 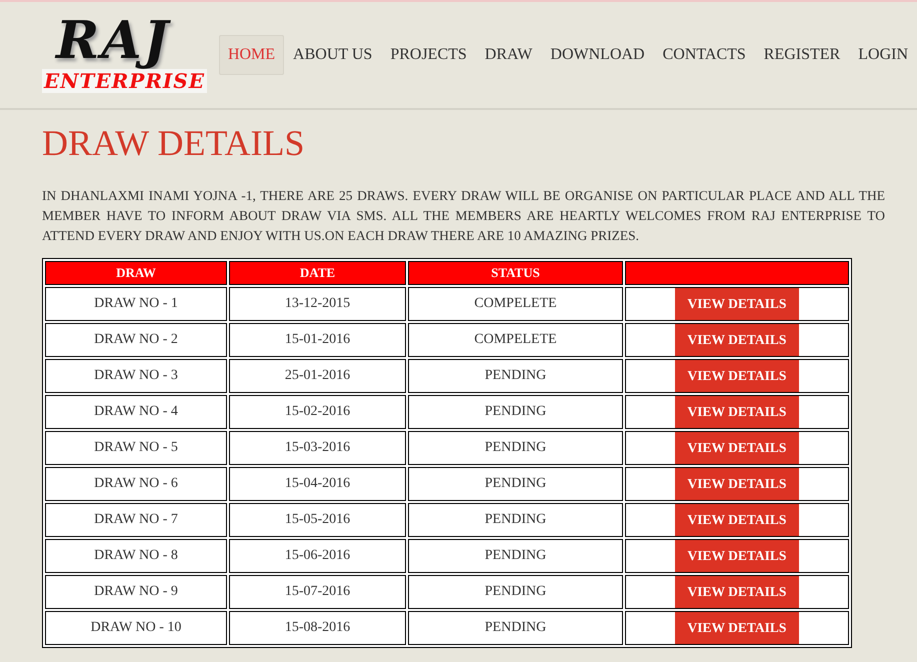 I want to click on table-cell: DRAW NO - 4, so click(x=136, y=412).